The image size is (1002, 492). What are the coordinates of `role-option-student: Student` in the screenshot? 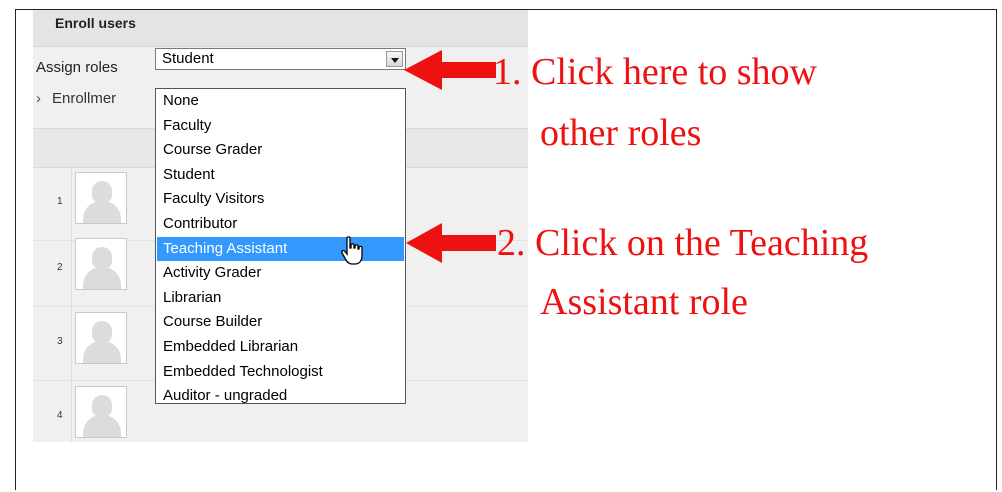 It's located at (280, 175).